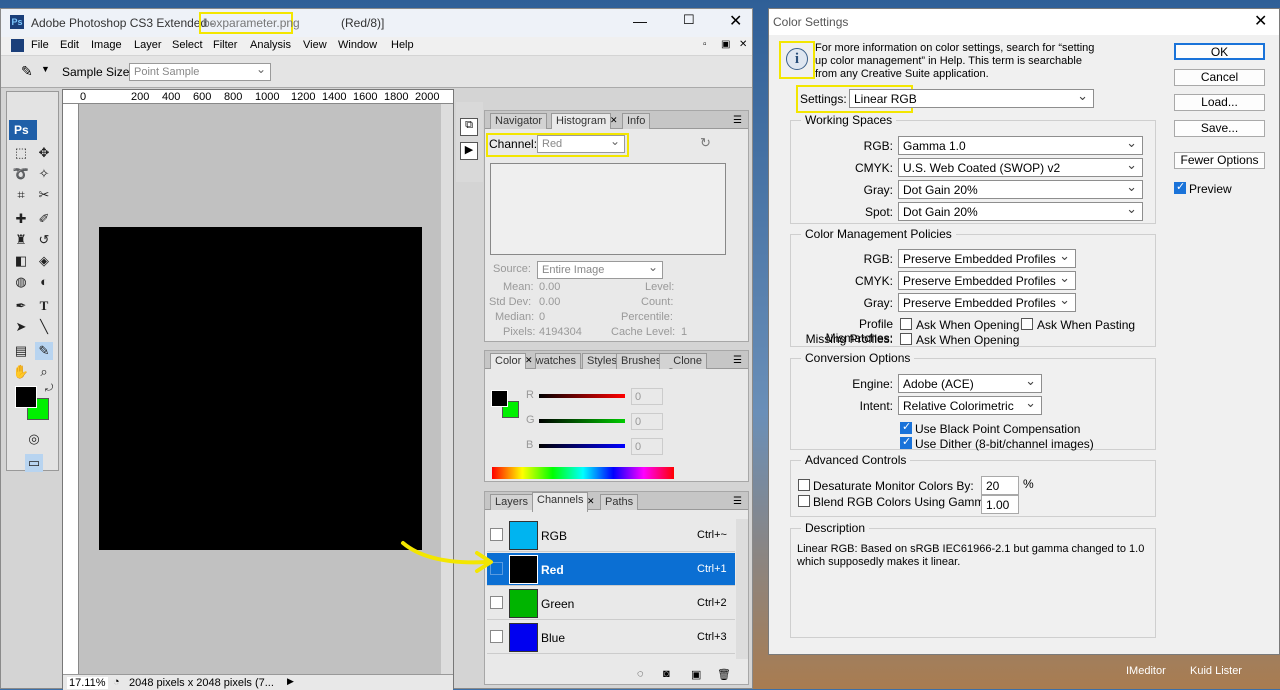 The width and height of the screenshot is (1280, 690). What do you see at coordinates (582, 421) in the screenshot?
I see `slider-g-track` at bounding box center [582, 421].